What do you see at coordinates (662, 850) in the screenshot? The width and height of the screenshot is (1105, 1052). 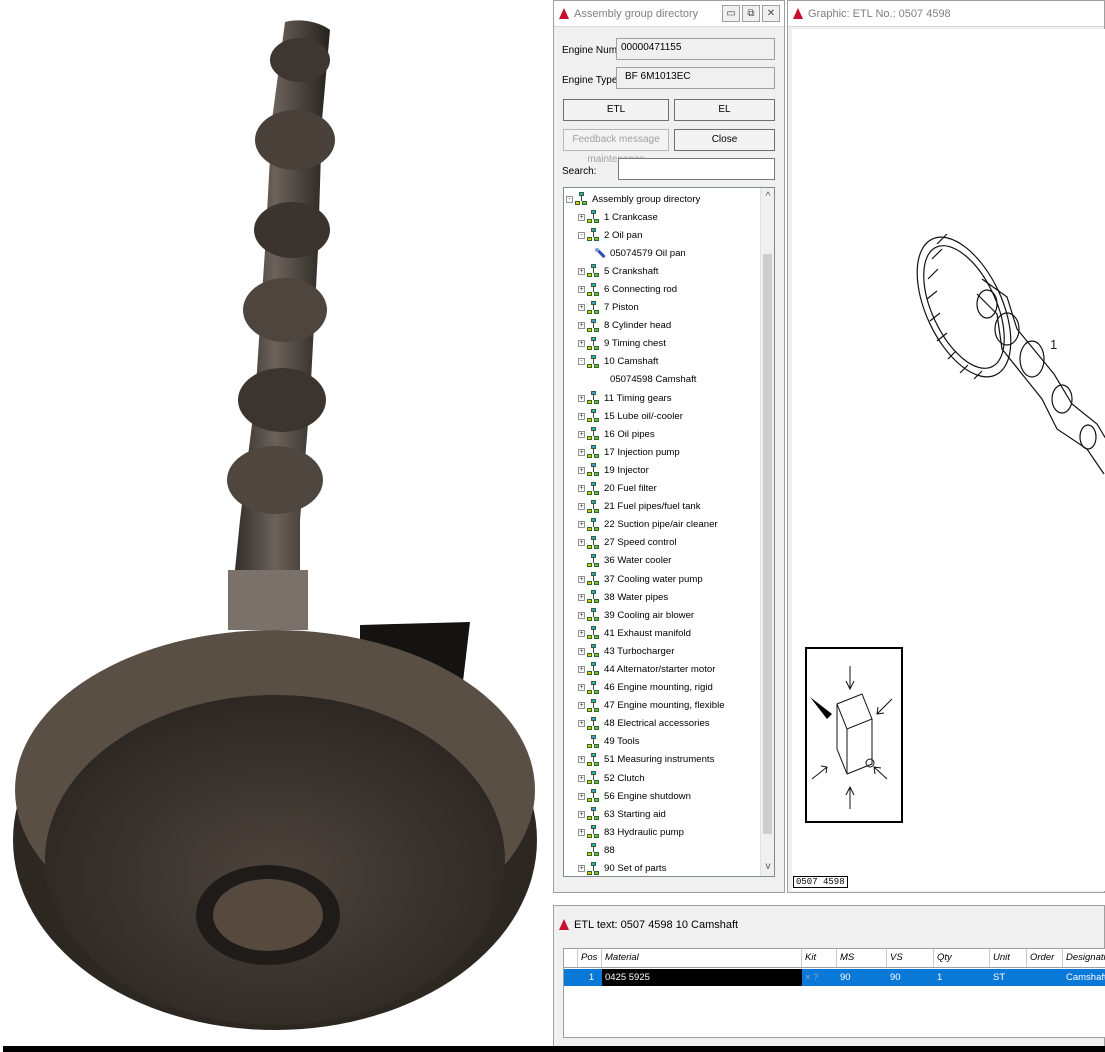 I see `tree-item: 88` at bounding box center [662, 850].